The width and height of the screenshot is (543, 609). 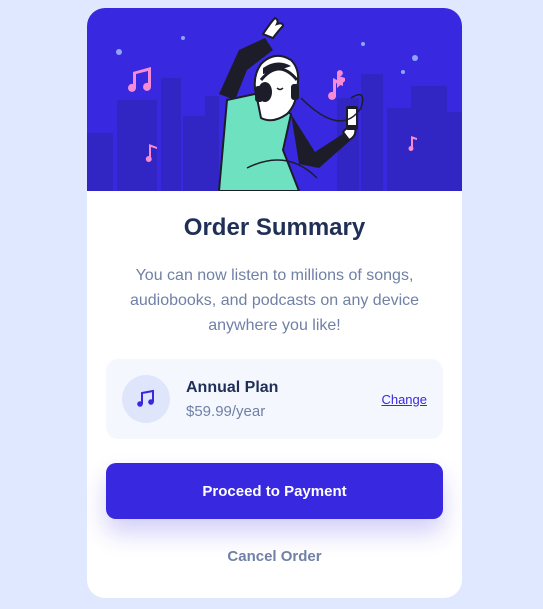 What do you see at coordinates (232, 387) in the screenshot?
I see `plan-name: Annual Plan` at bounding box center [232, 387].